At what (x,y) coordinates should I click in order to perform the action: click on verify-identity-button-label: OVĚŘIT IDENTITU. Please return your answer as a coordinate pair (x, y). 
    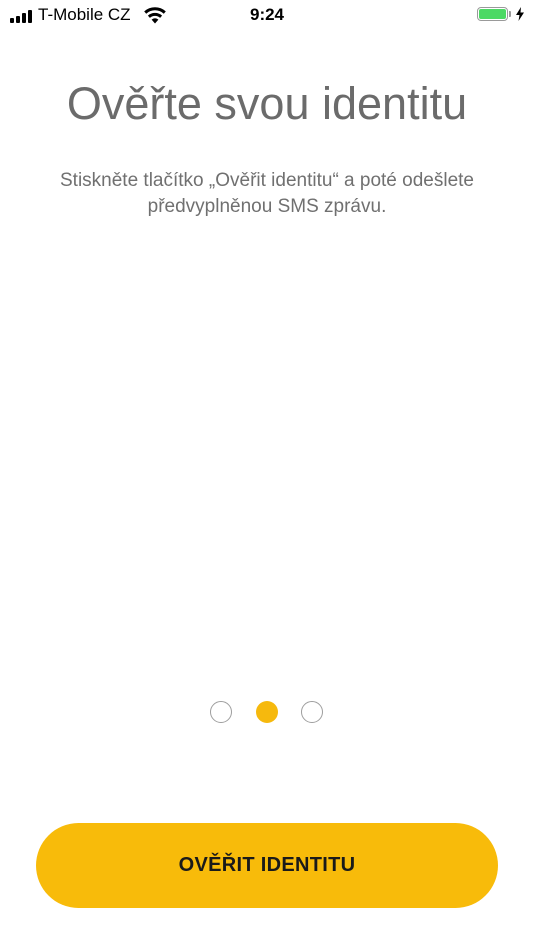
    Looking at the image, I should click on (267, 865).